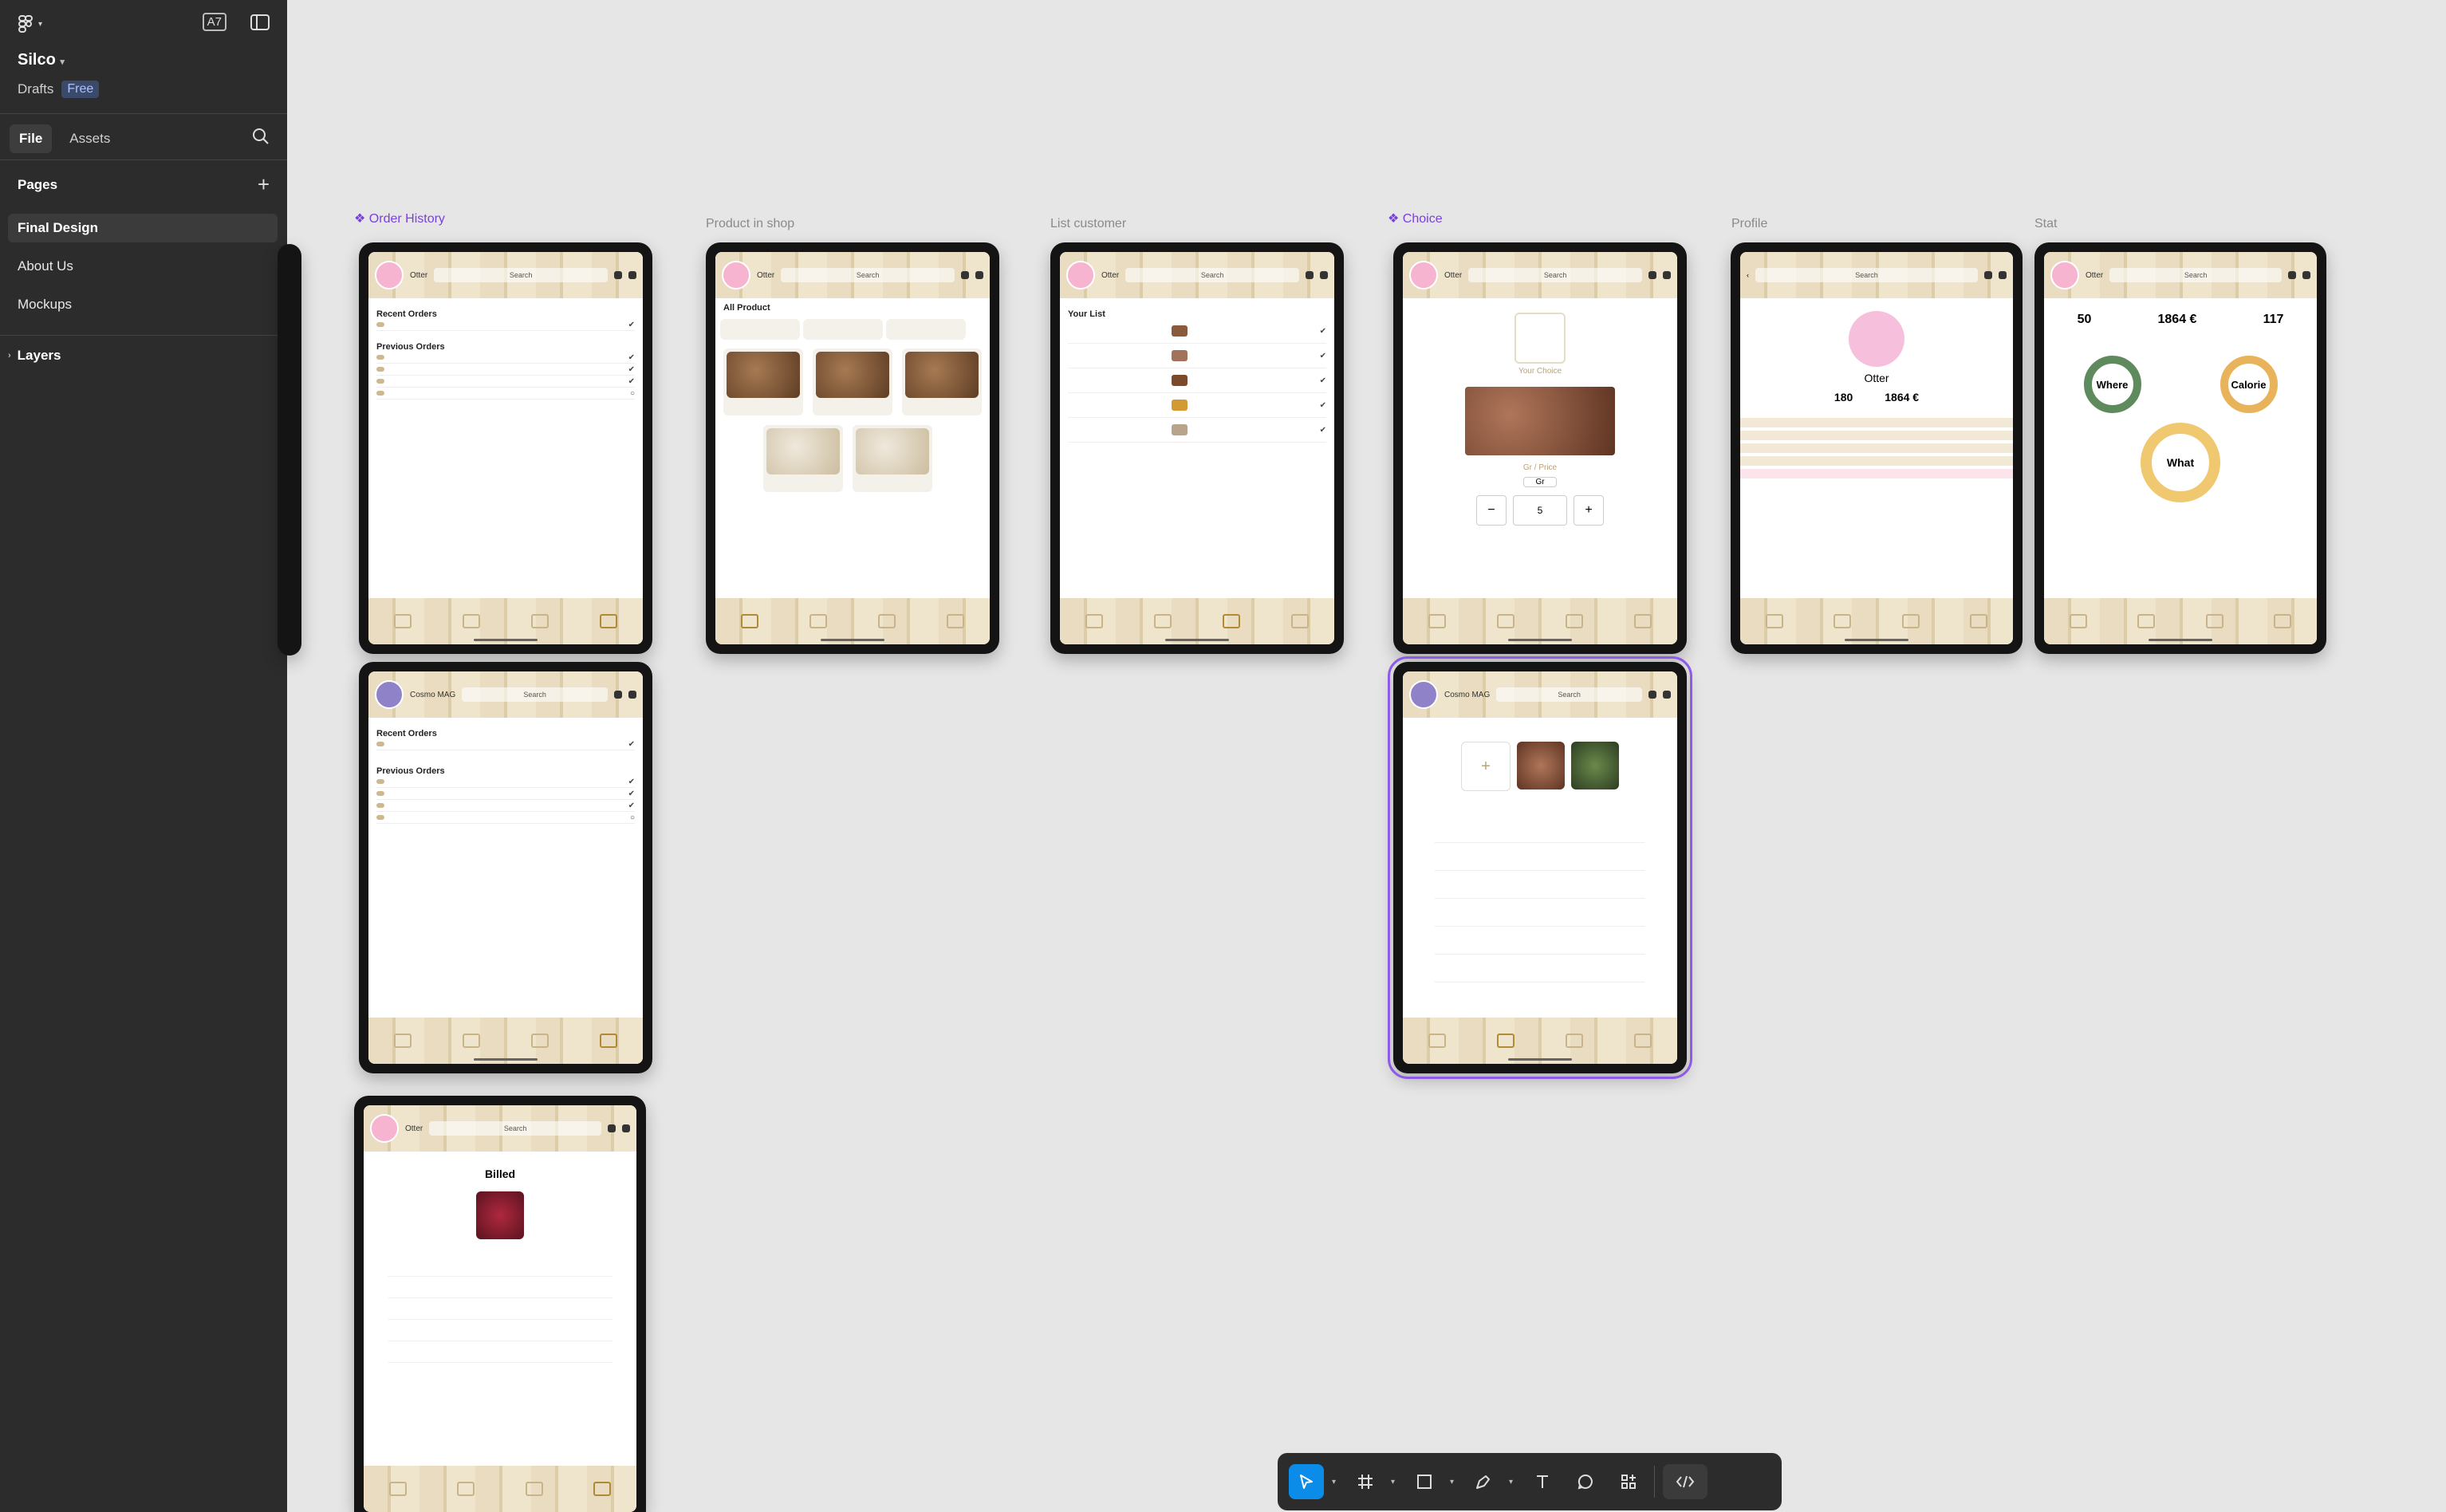 Image resolution: width=2446 pixels, height=1512 pixels. I want to click on product-image, so click(1541, 765).